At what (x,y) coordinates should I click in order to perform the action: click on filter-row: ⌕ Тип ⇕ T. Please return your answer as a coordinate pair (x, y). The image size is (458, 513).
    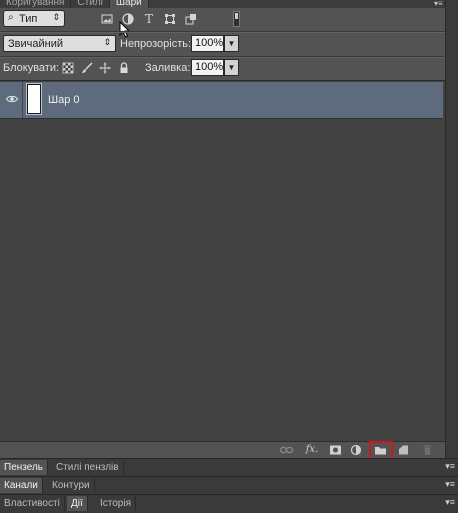
    Looking at the image, I should click on (222, 20).